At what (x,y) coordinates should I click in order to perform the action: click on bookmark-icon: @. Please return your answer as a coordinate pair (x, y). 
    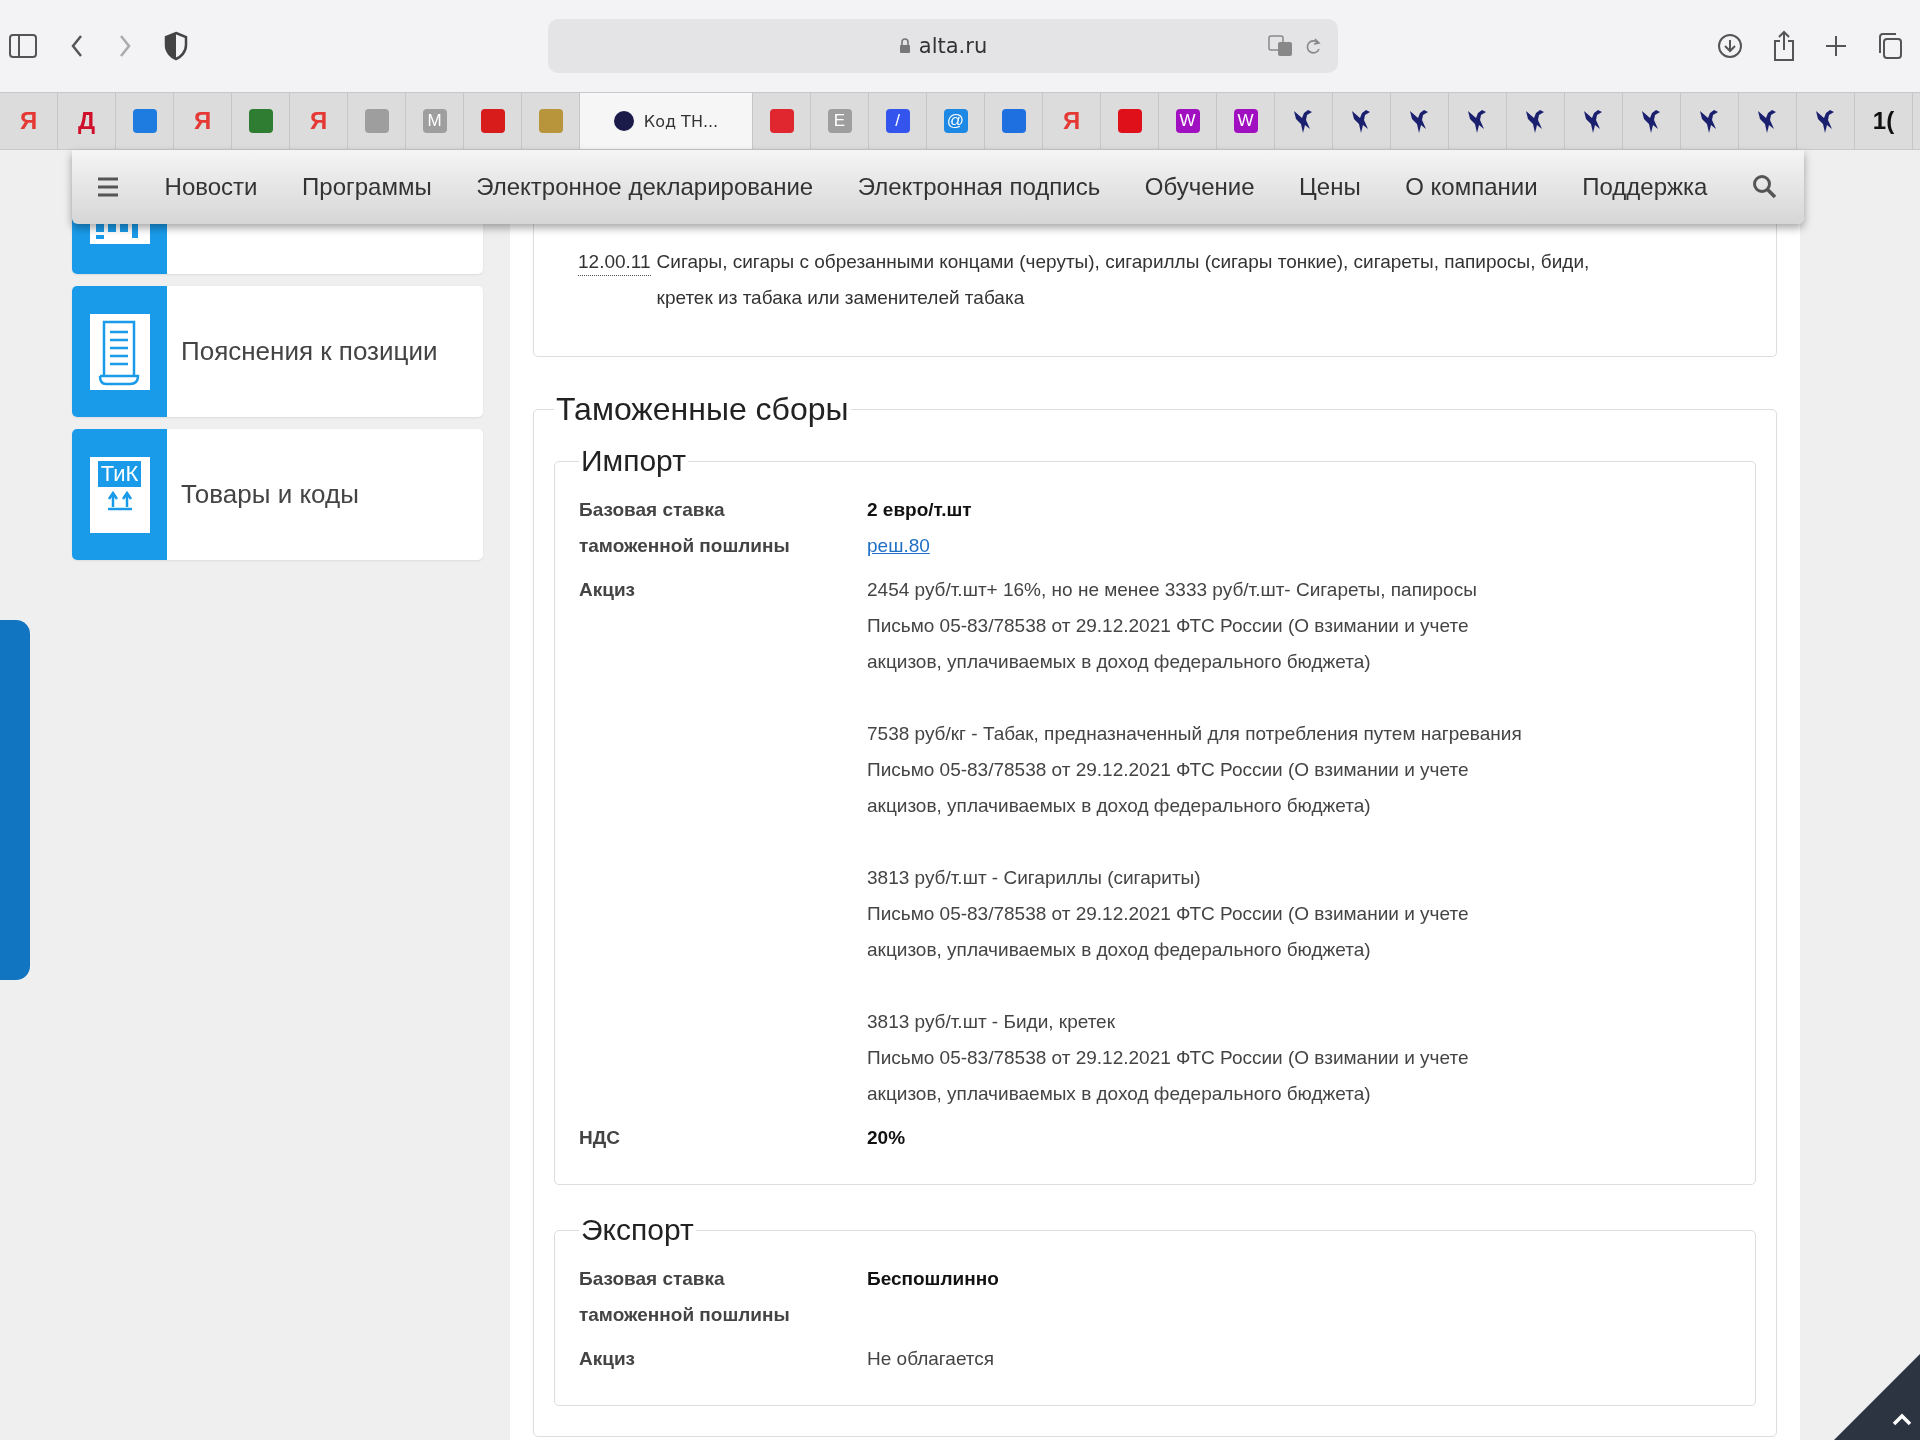
    Looking at the image, I should click on (955, 121).